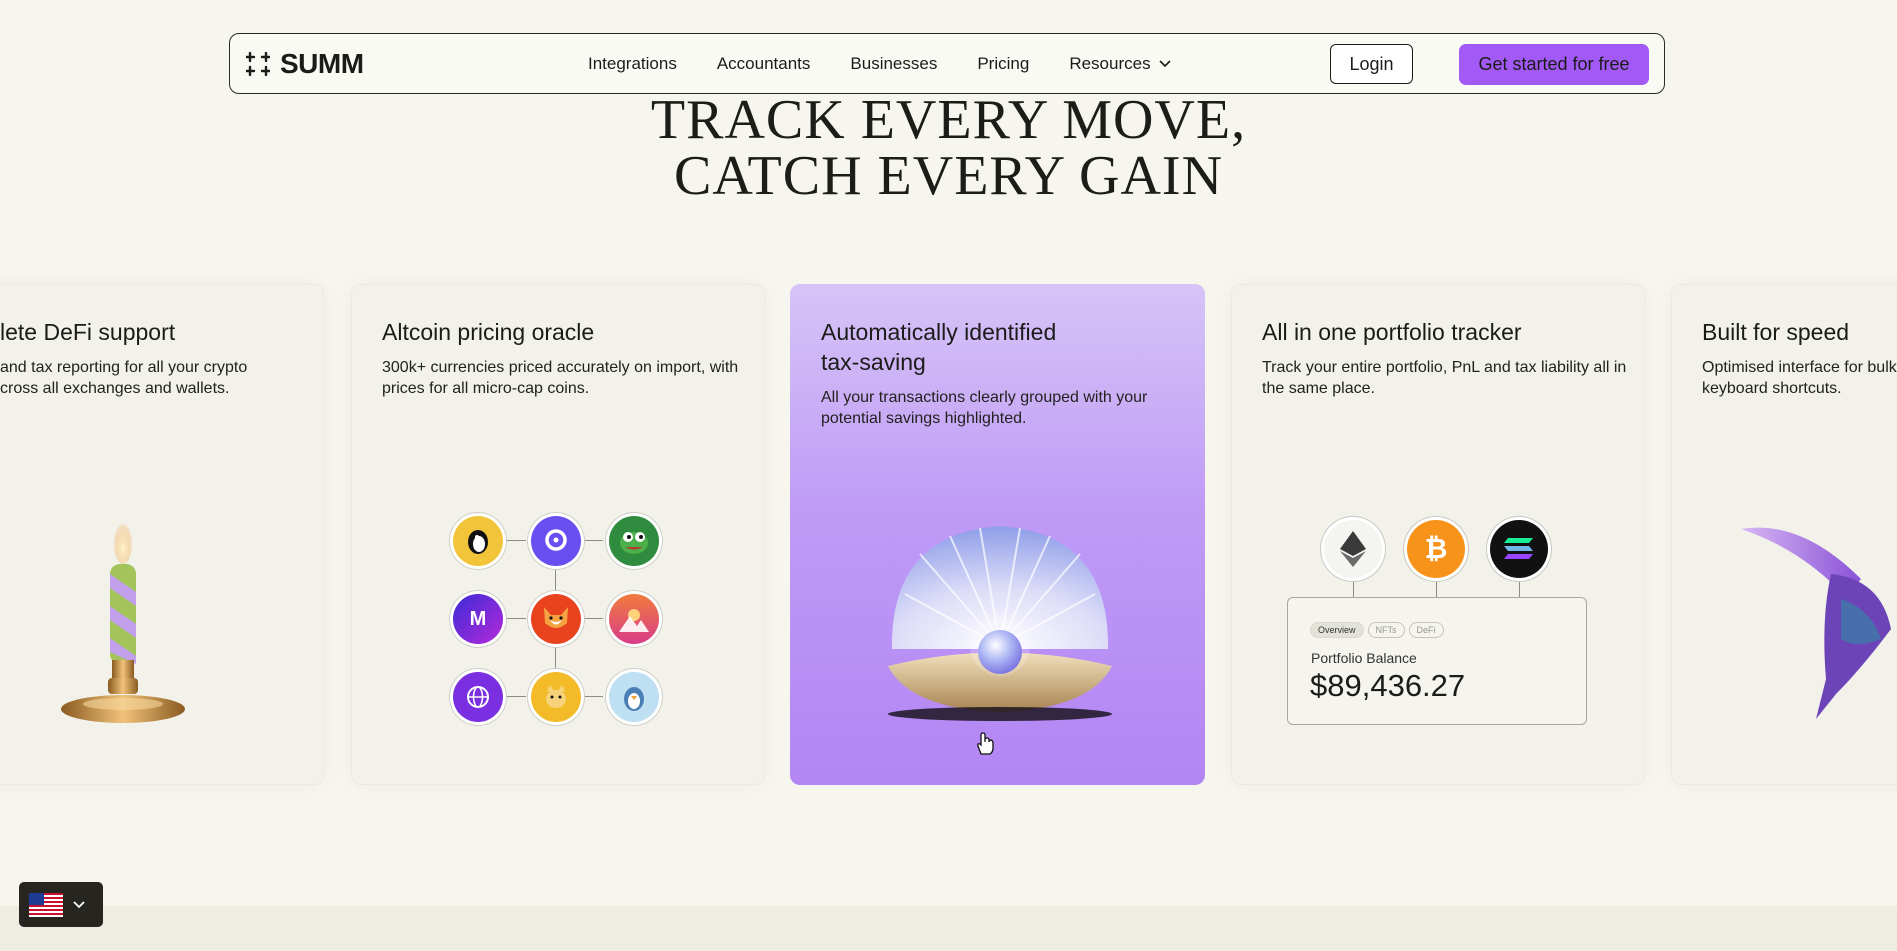  I want to click on get-started-button: Get started for free, so click(1554, 64).